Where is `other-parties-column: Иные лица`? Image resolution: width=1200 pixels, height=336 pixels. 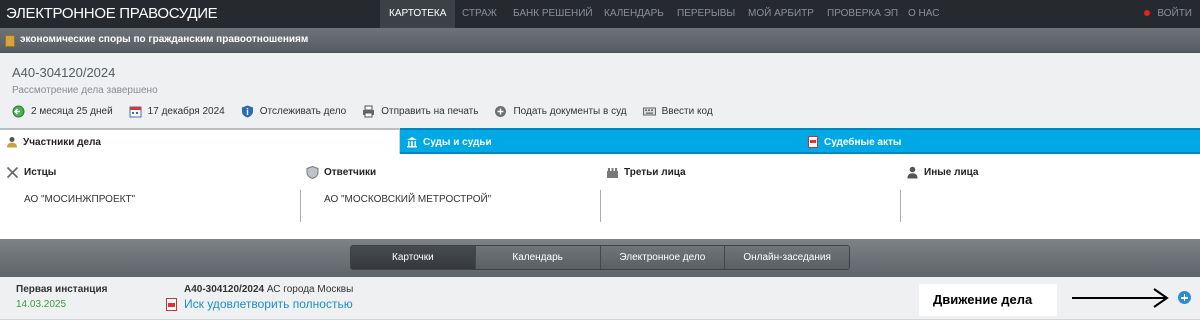
other-parties-column: Иные лица is located at coordinates (1050, 196).